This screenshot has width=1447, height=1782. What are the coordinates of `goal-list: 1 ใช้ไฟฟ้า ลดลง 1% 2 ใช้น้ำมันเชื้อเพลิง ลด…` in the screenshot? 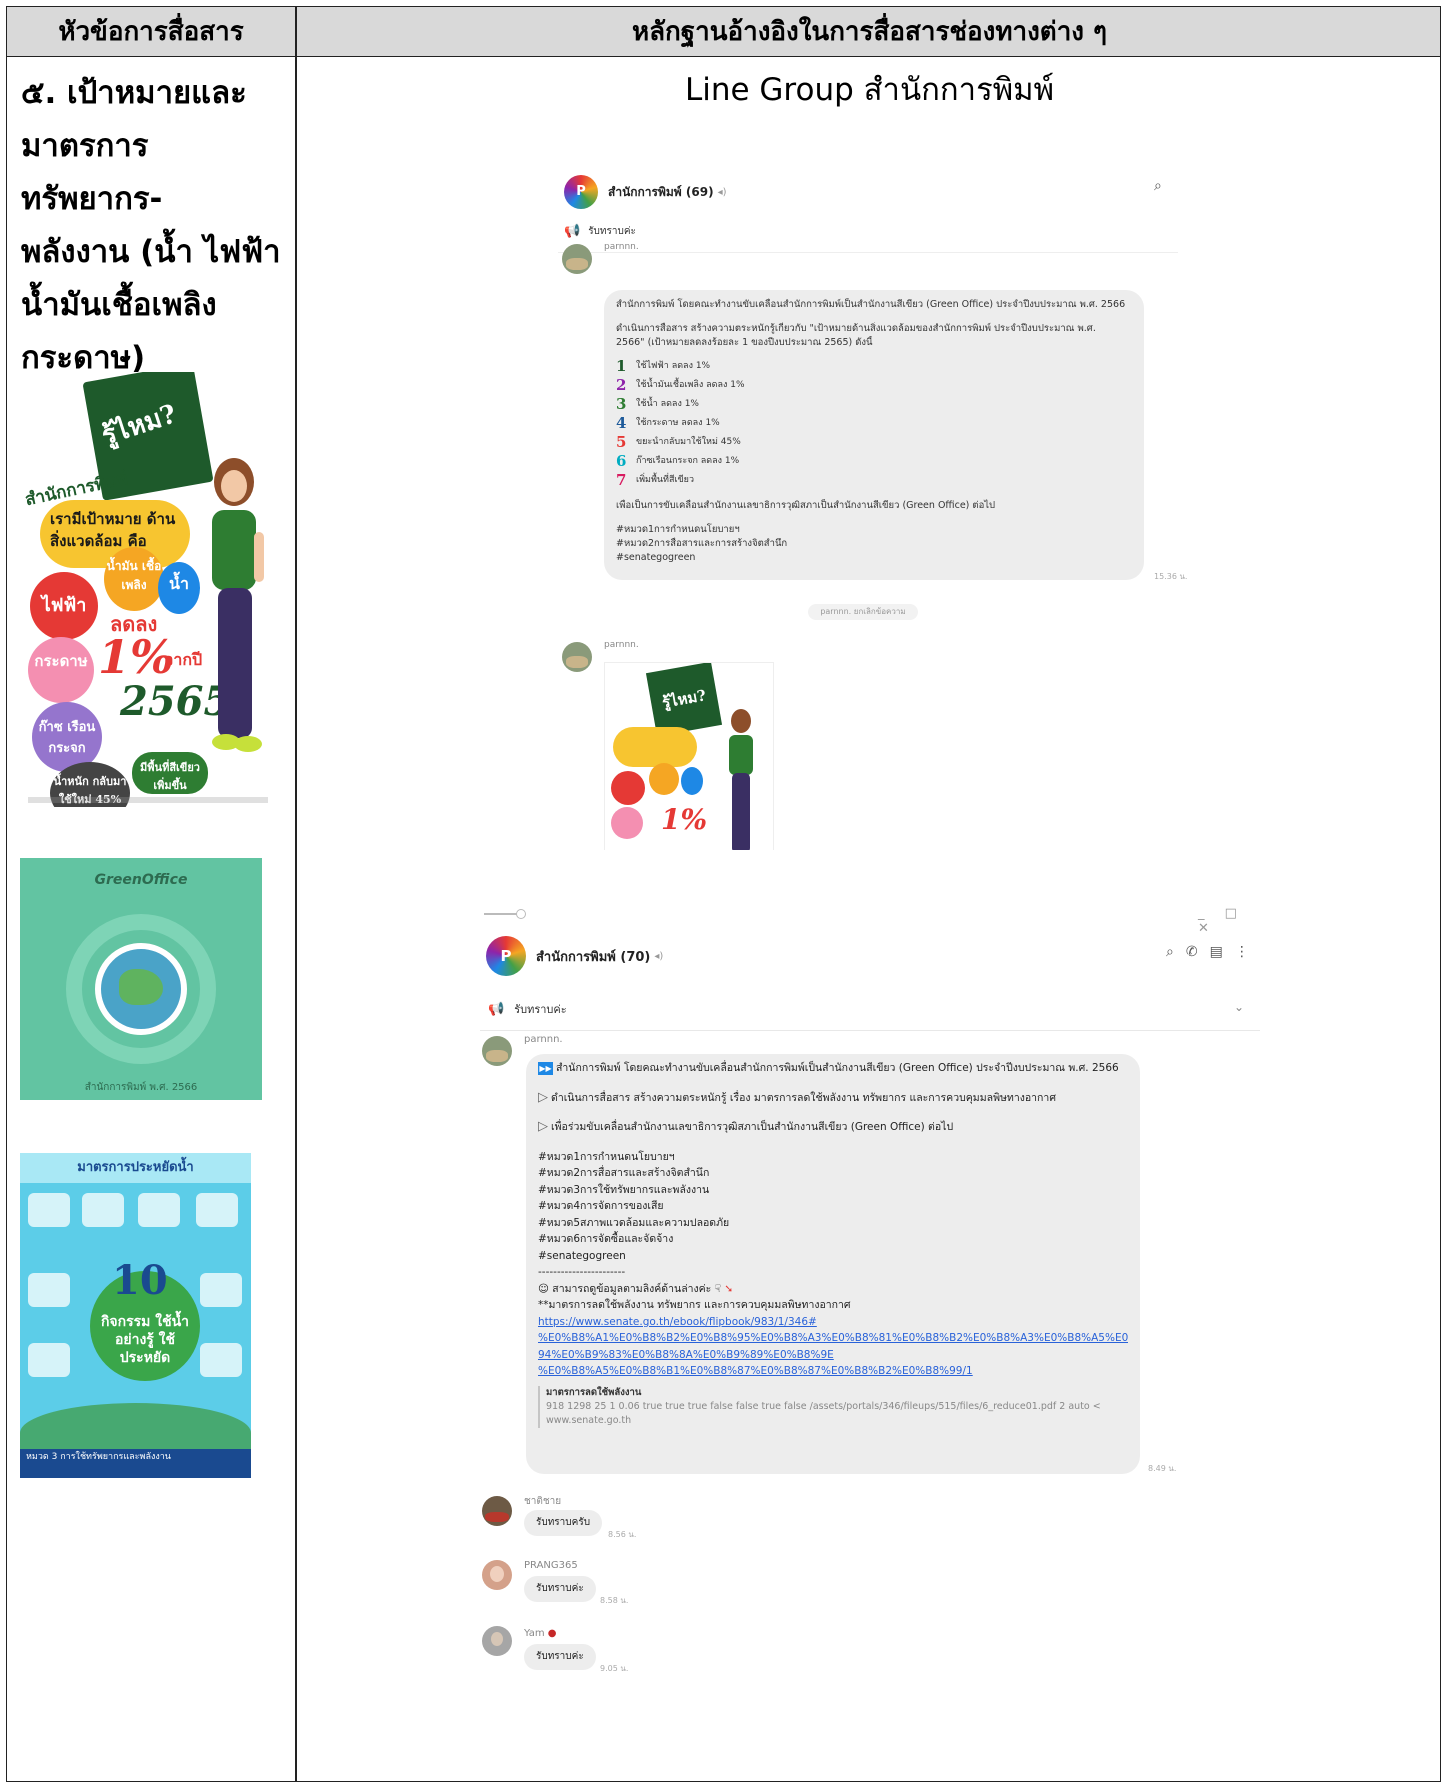 It's located at (874, 422).